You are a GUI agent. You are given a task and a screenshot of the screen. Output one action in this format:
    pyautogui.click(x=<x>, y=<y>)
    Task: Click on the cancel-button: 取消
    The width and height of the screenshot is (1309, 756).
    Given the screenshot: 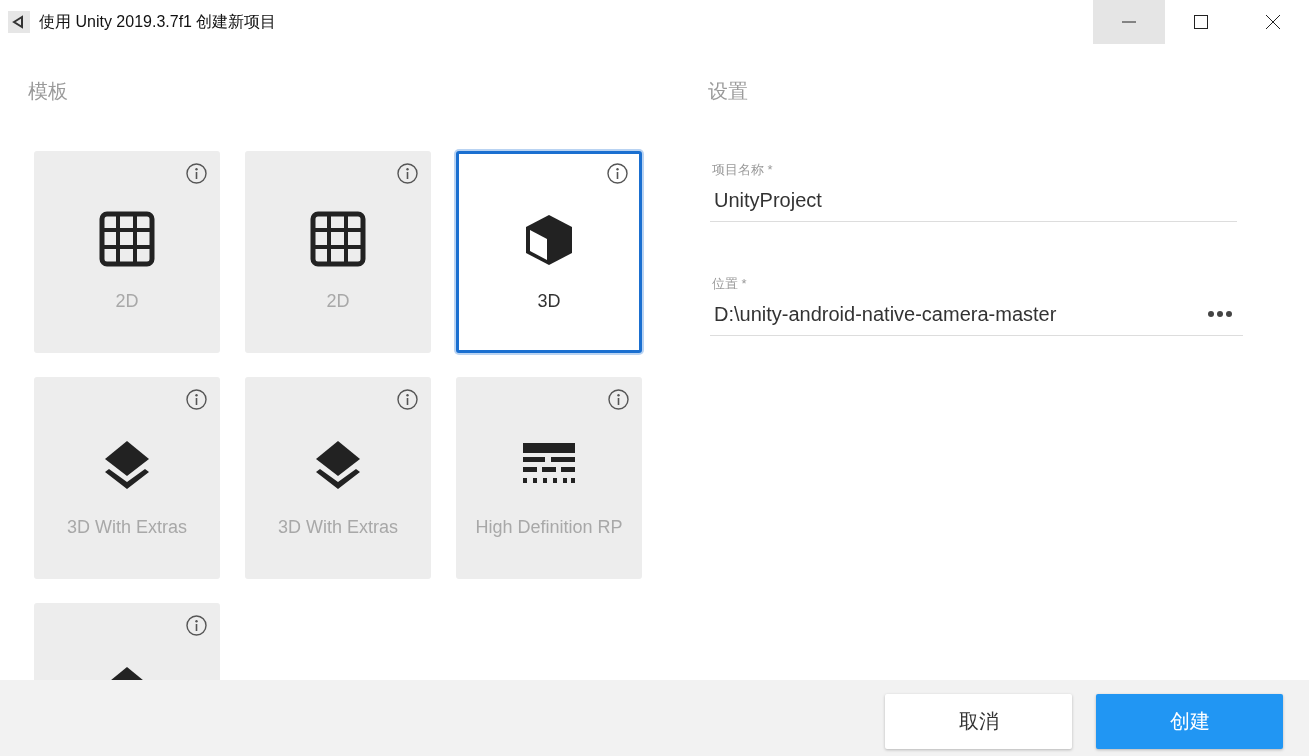 What is the action you would take?
    pyautogui.click(x=978, y=721)
    